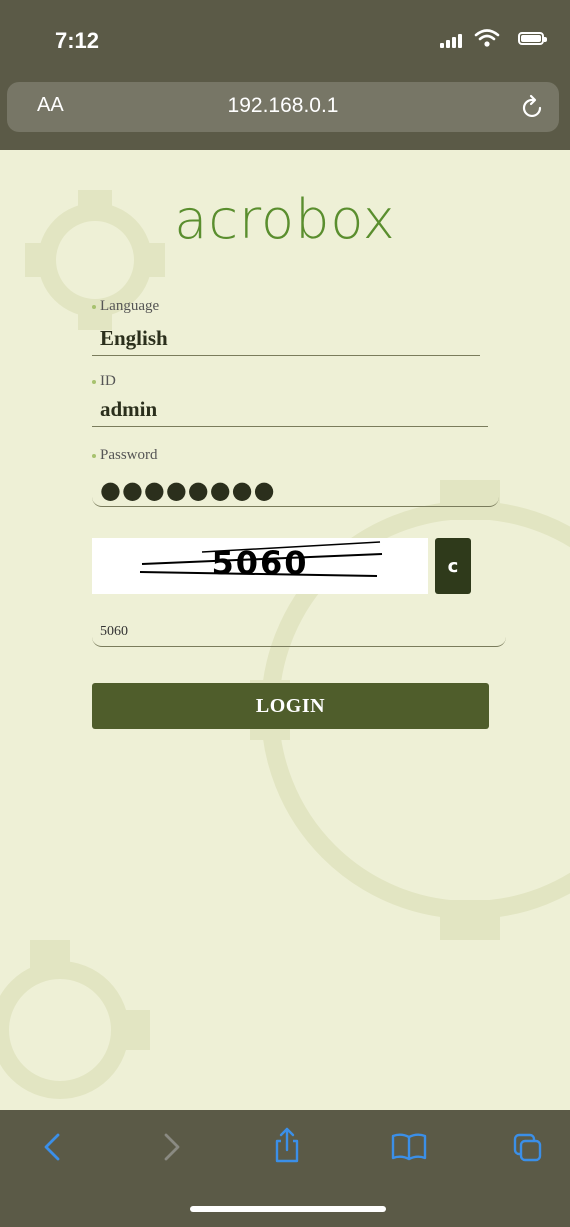  I want to click on language-label: Language, so click(125, 306).